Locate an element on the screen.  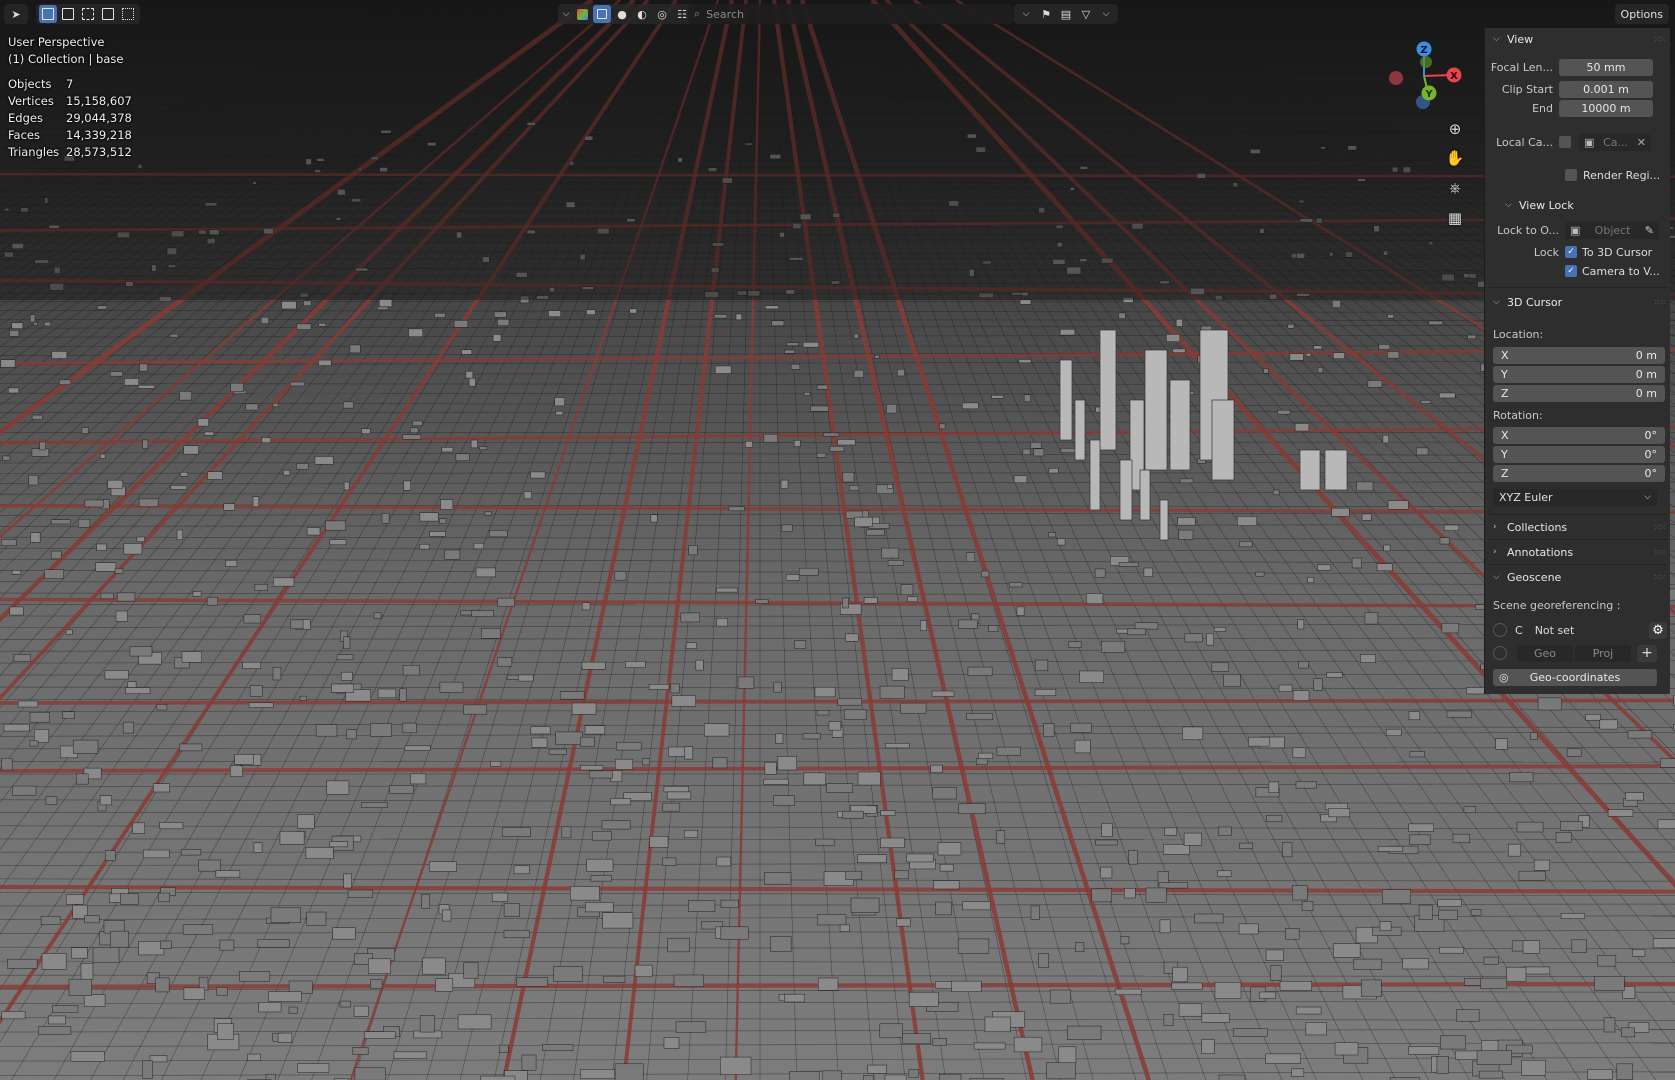
select-intersect-icon is located at coordinates (128, 14).